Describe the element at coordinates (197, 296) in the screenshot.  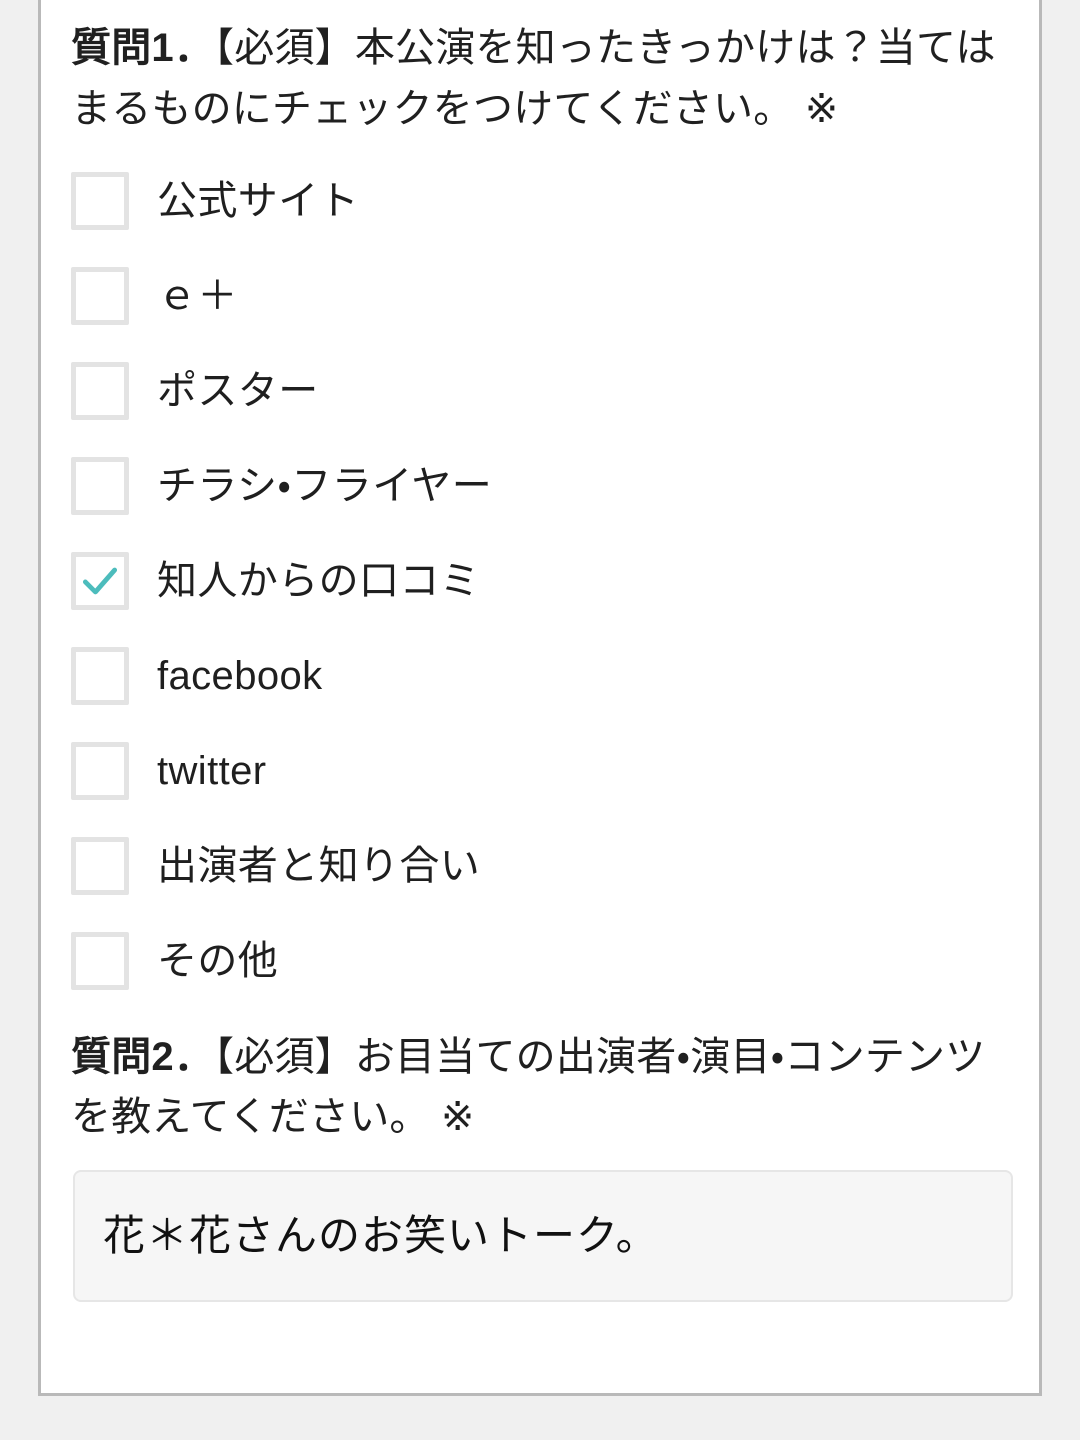
I see `option-label-eplus: ｅ＋` at that location.